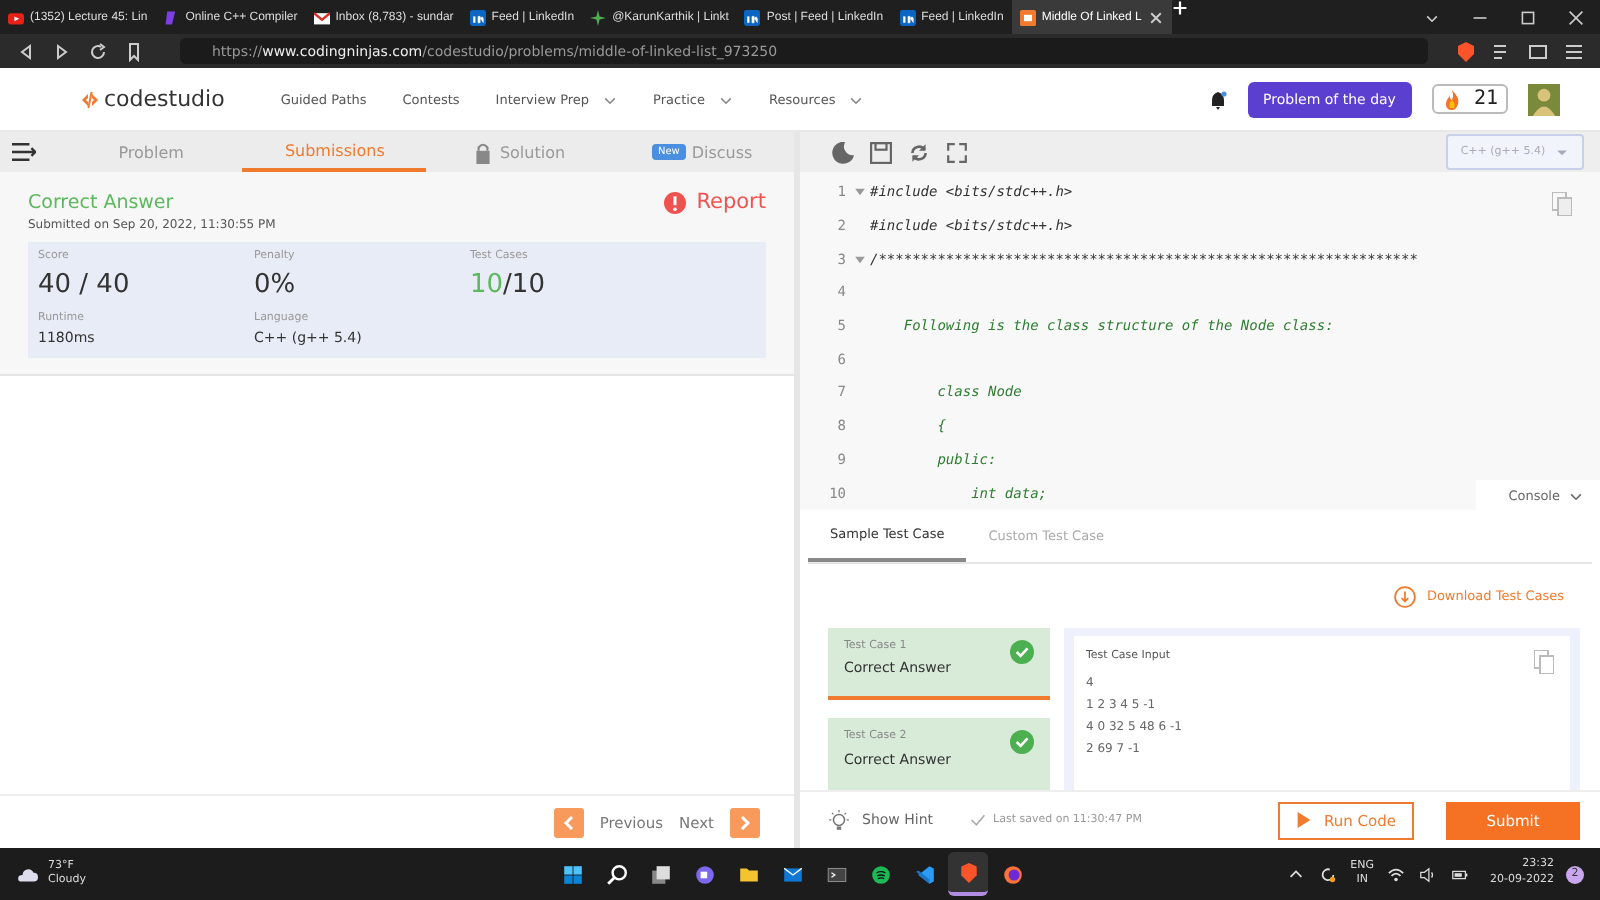 This screenshot has height=900, width=1600. I want to click on refresh-icon, so click(919, 152).